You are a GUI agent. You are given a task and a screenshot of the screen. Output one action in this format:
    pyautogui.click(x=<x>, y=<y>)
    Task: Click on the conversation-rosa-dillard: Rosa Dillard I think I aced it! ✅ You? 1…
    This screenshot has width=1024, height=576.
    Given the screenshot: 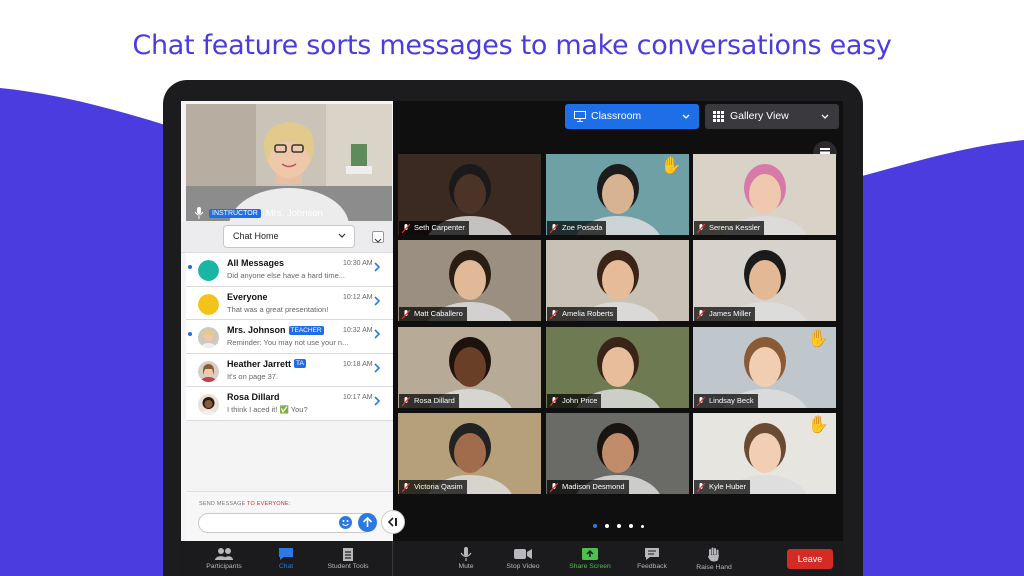 What is the action you would take?
    pyautogui.click(x=289, y=404)
    